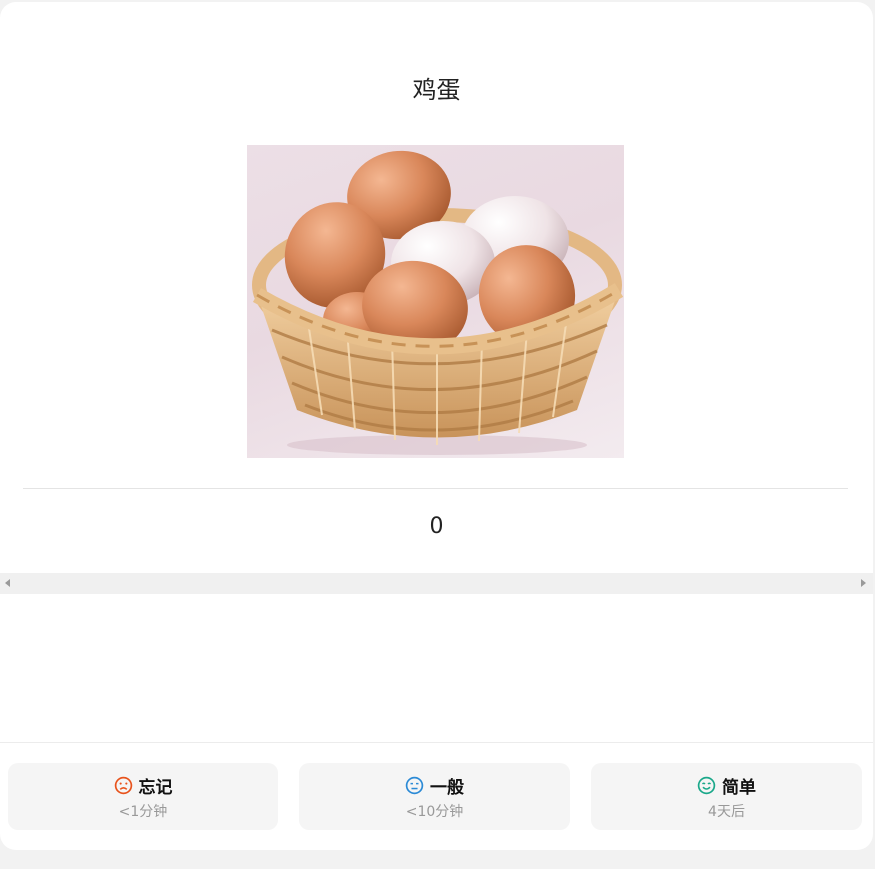  I want to click on sad-face-icon, so click(123, 785).